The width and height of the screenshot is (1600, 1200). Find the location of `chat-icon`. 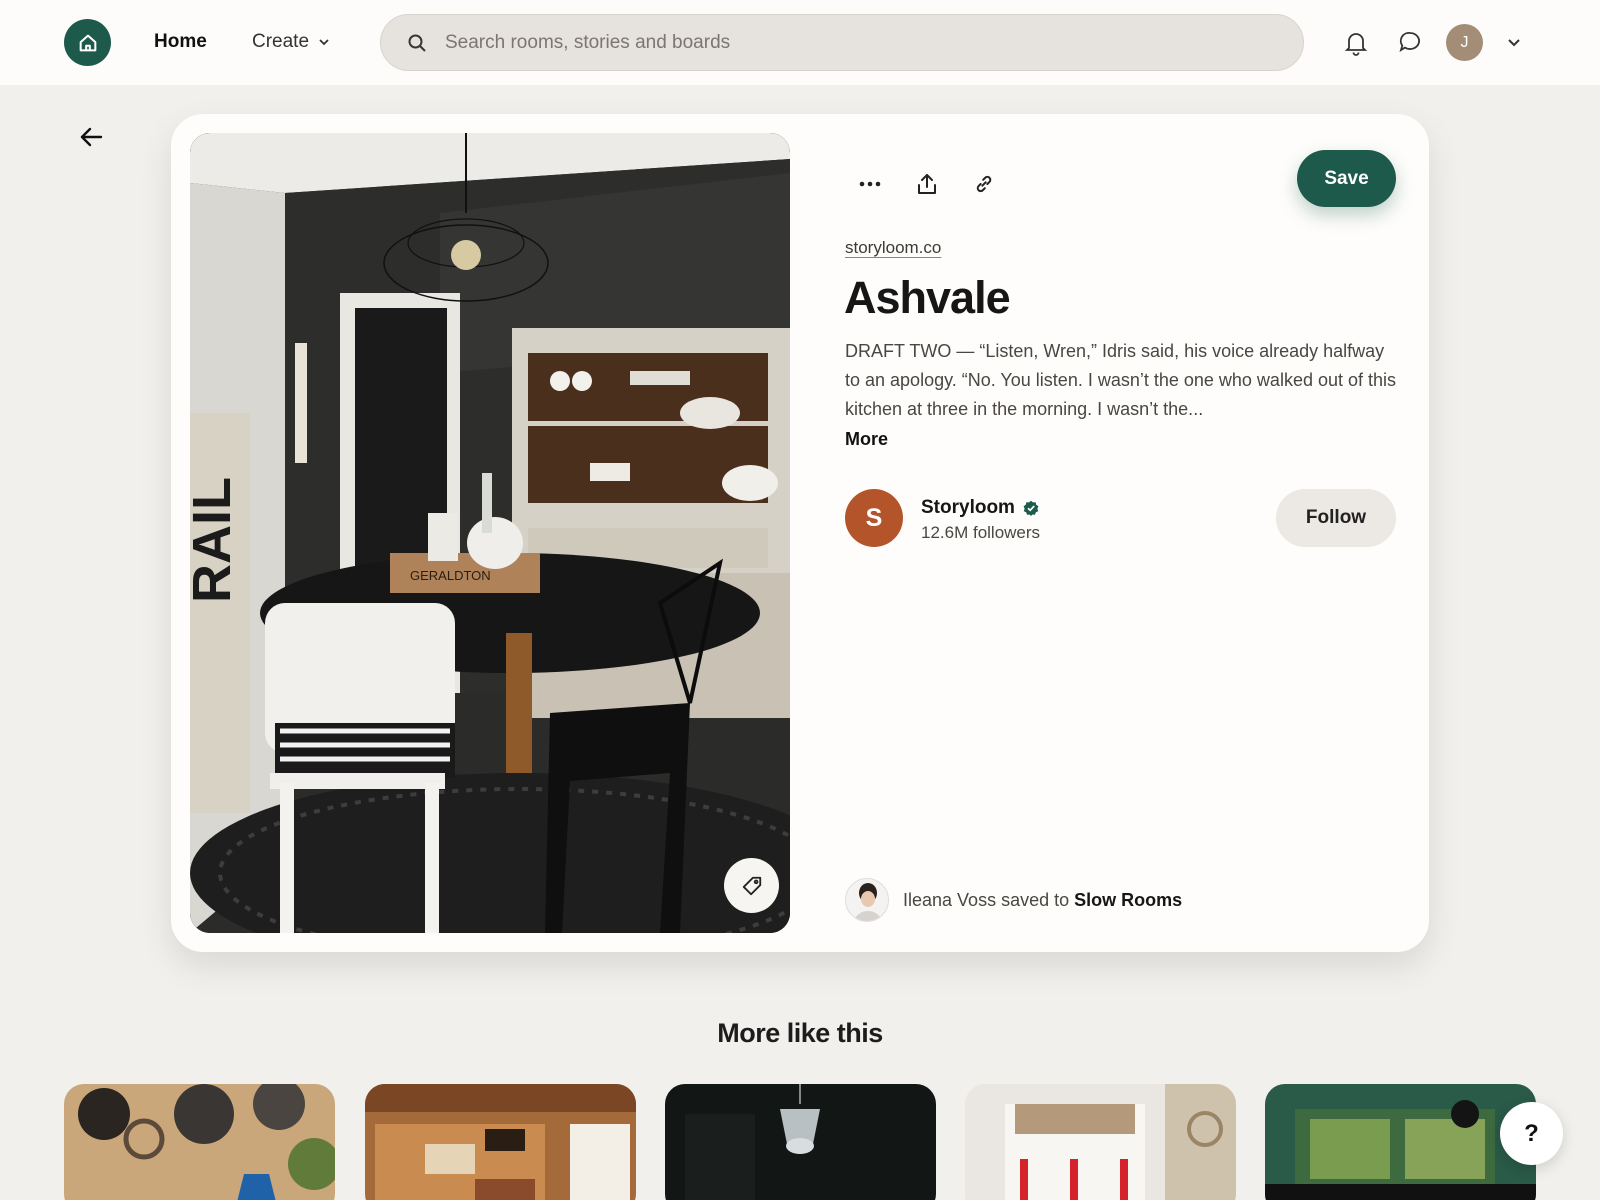

chat-icon is located at coordinates (1410, 42).